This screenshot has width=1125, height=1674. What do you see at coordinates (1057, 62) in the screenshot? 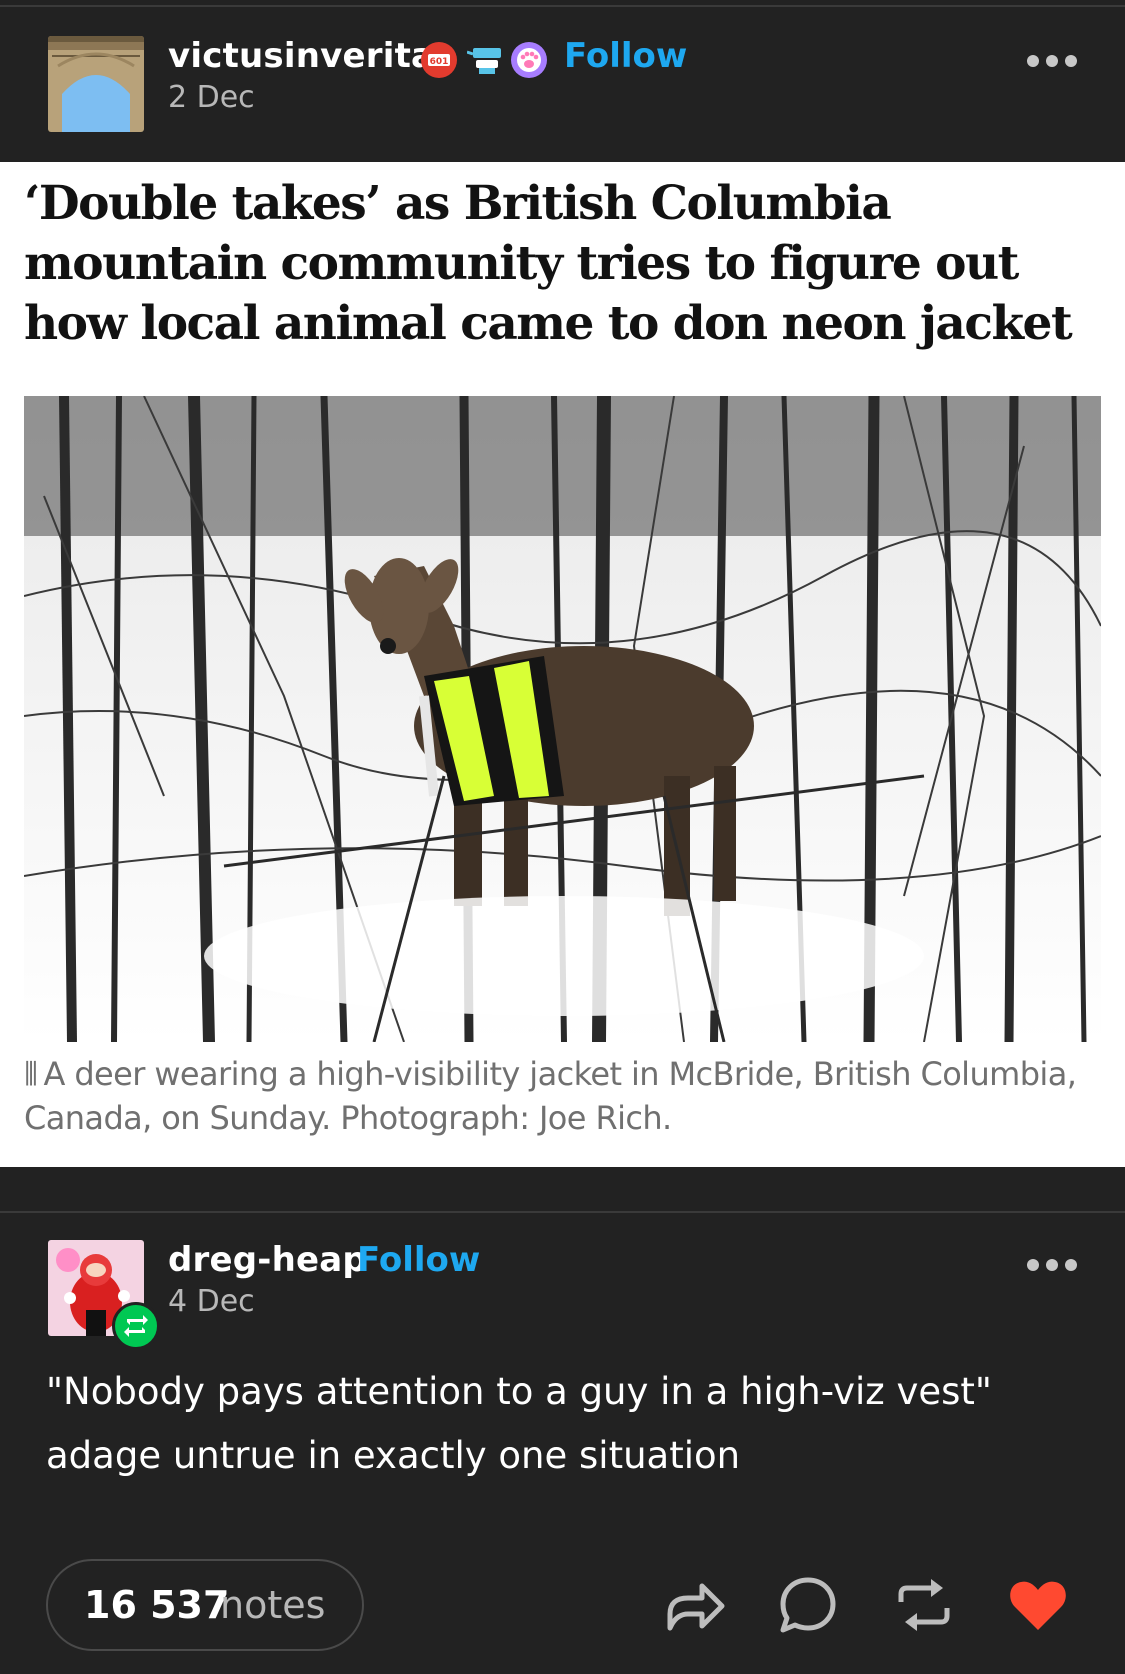
I see `more-options-icon` at bounding box center [1057, 62].